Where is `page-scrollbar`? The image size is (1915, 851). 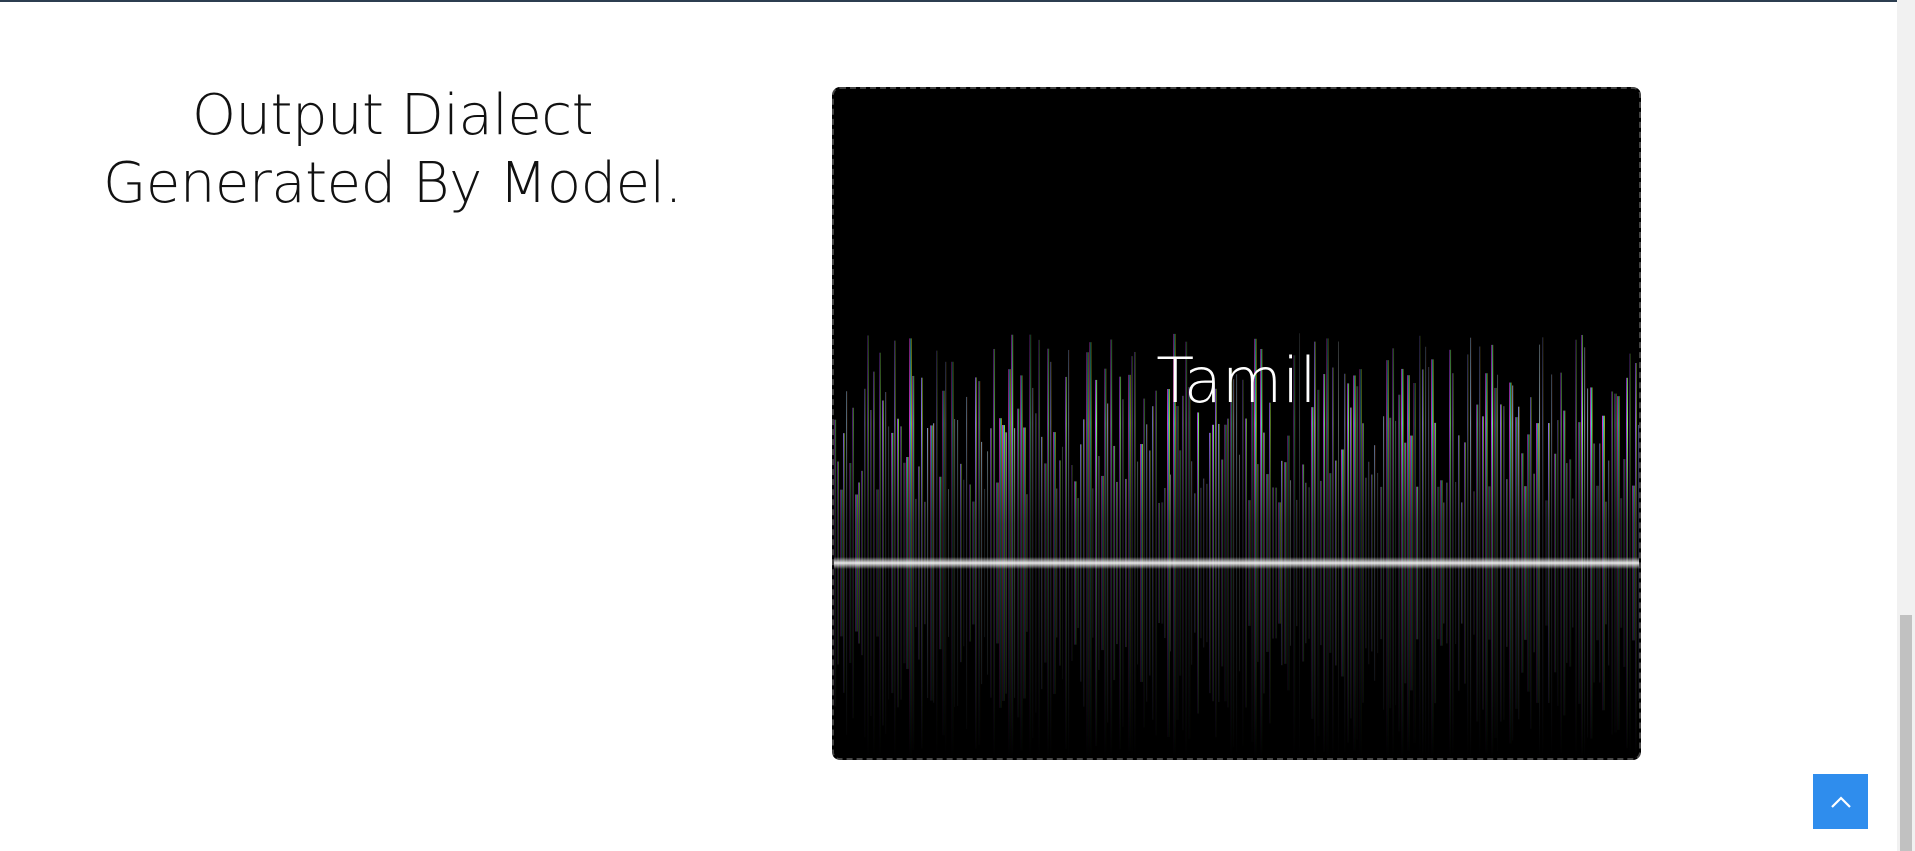
page-scrollbar is located at coordinates (1906, 425).